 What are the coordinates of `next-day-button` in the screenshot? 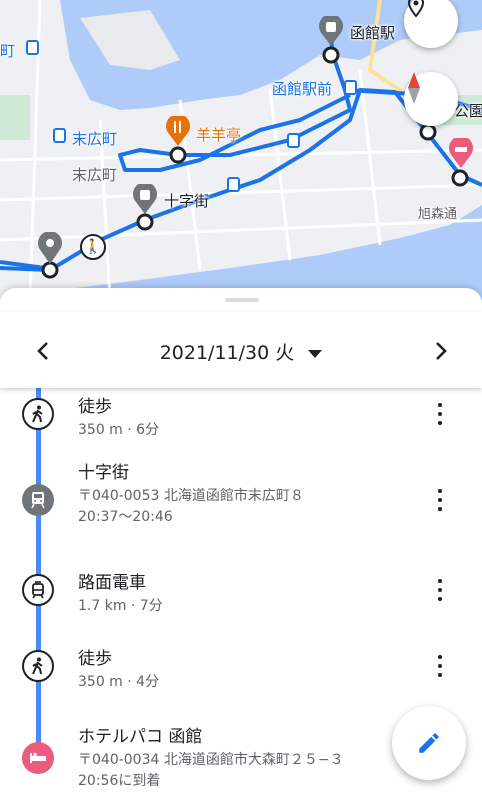 It's located at (441, 351).